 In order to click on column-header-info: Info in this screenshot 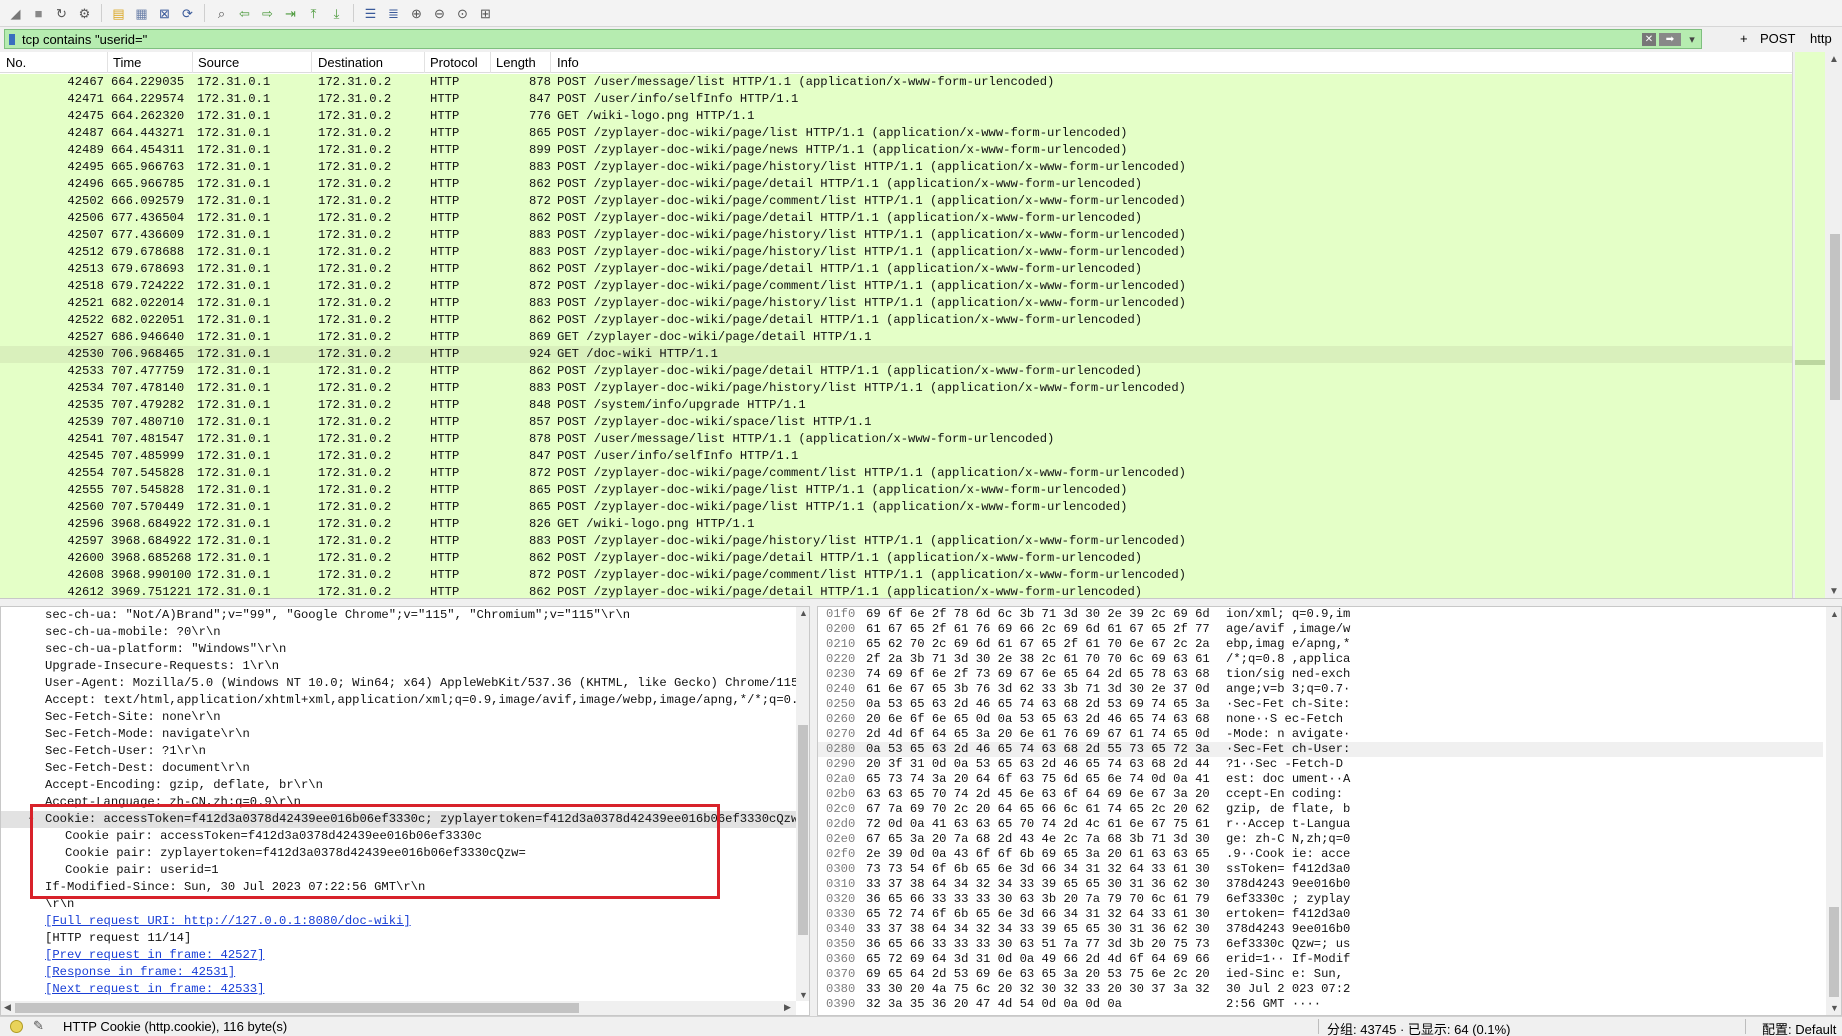, I will do `click(568, 62)`.